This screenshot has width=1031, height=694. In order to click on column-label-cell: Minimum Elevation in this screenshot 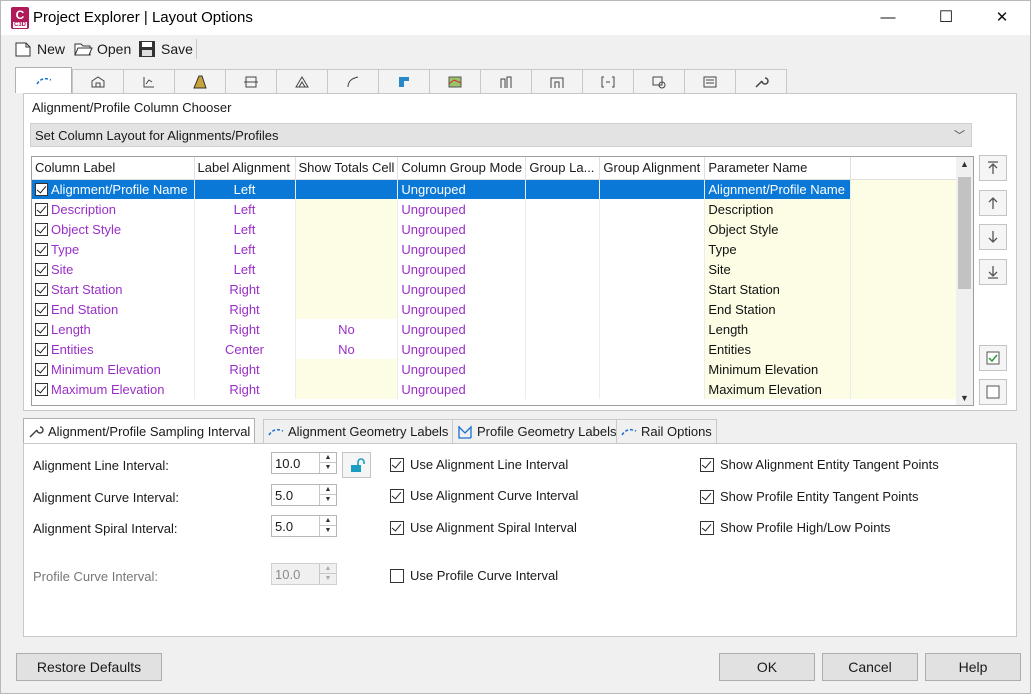, I will do `click(113, 369)`.